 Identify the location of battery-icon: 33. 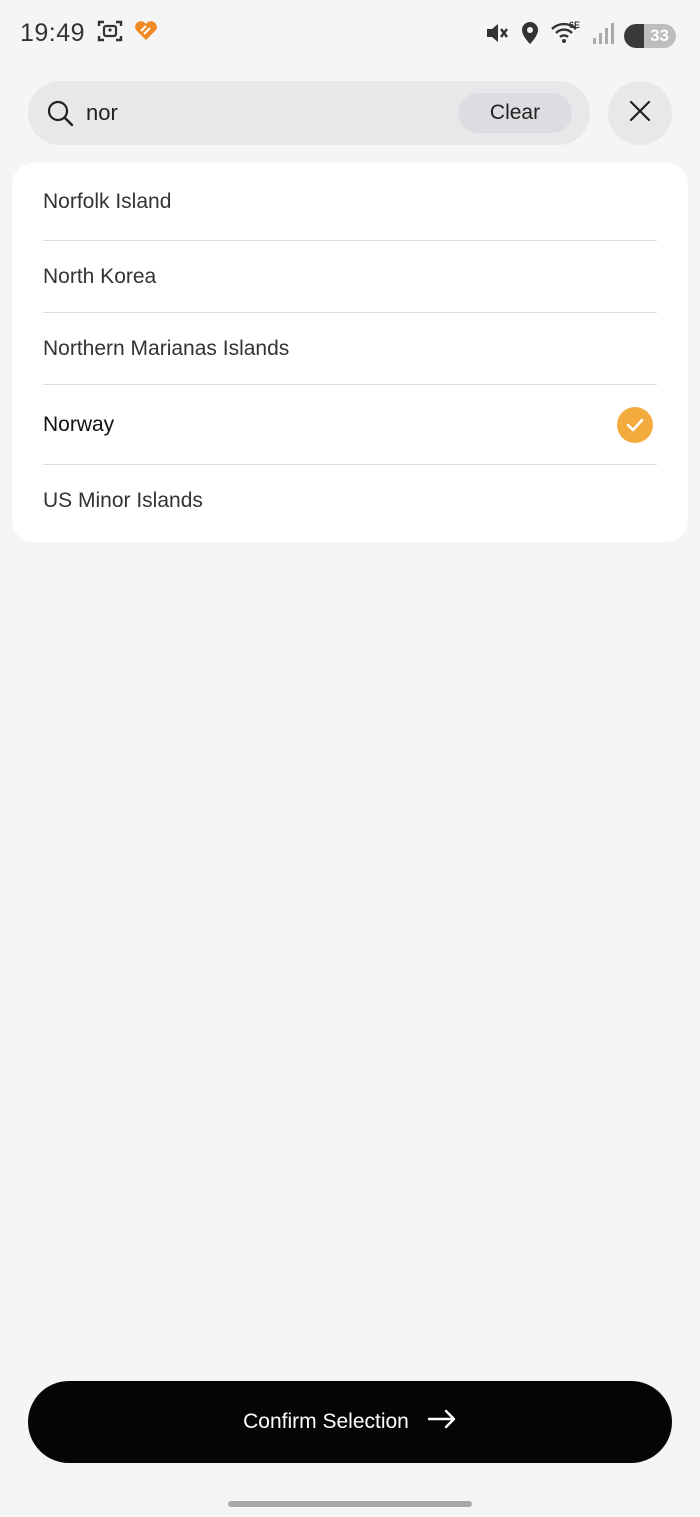
(650, 35).